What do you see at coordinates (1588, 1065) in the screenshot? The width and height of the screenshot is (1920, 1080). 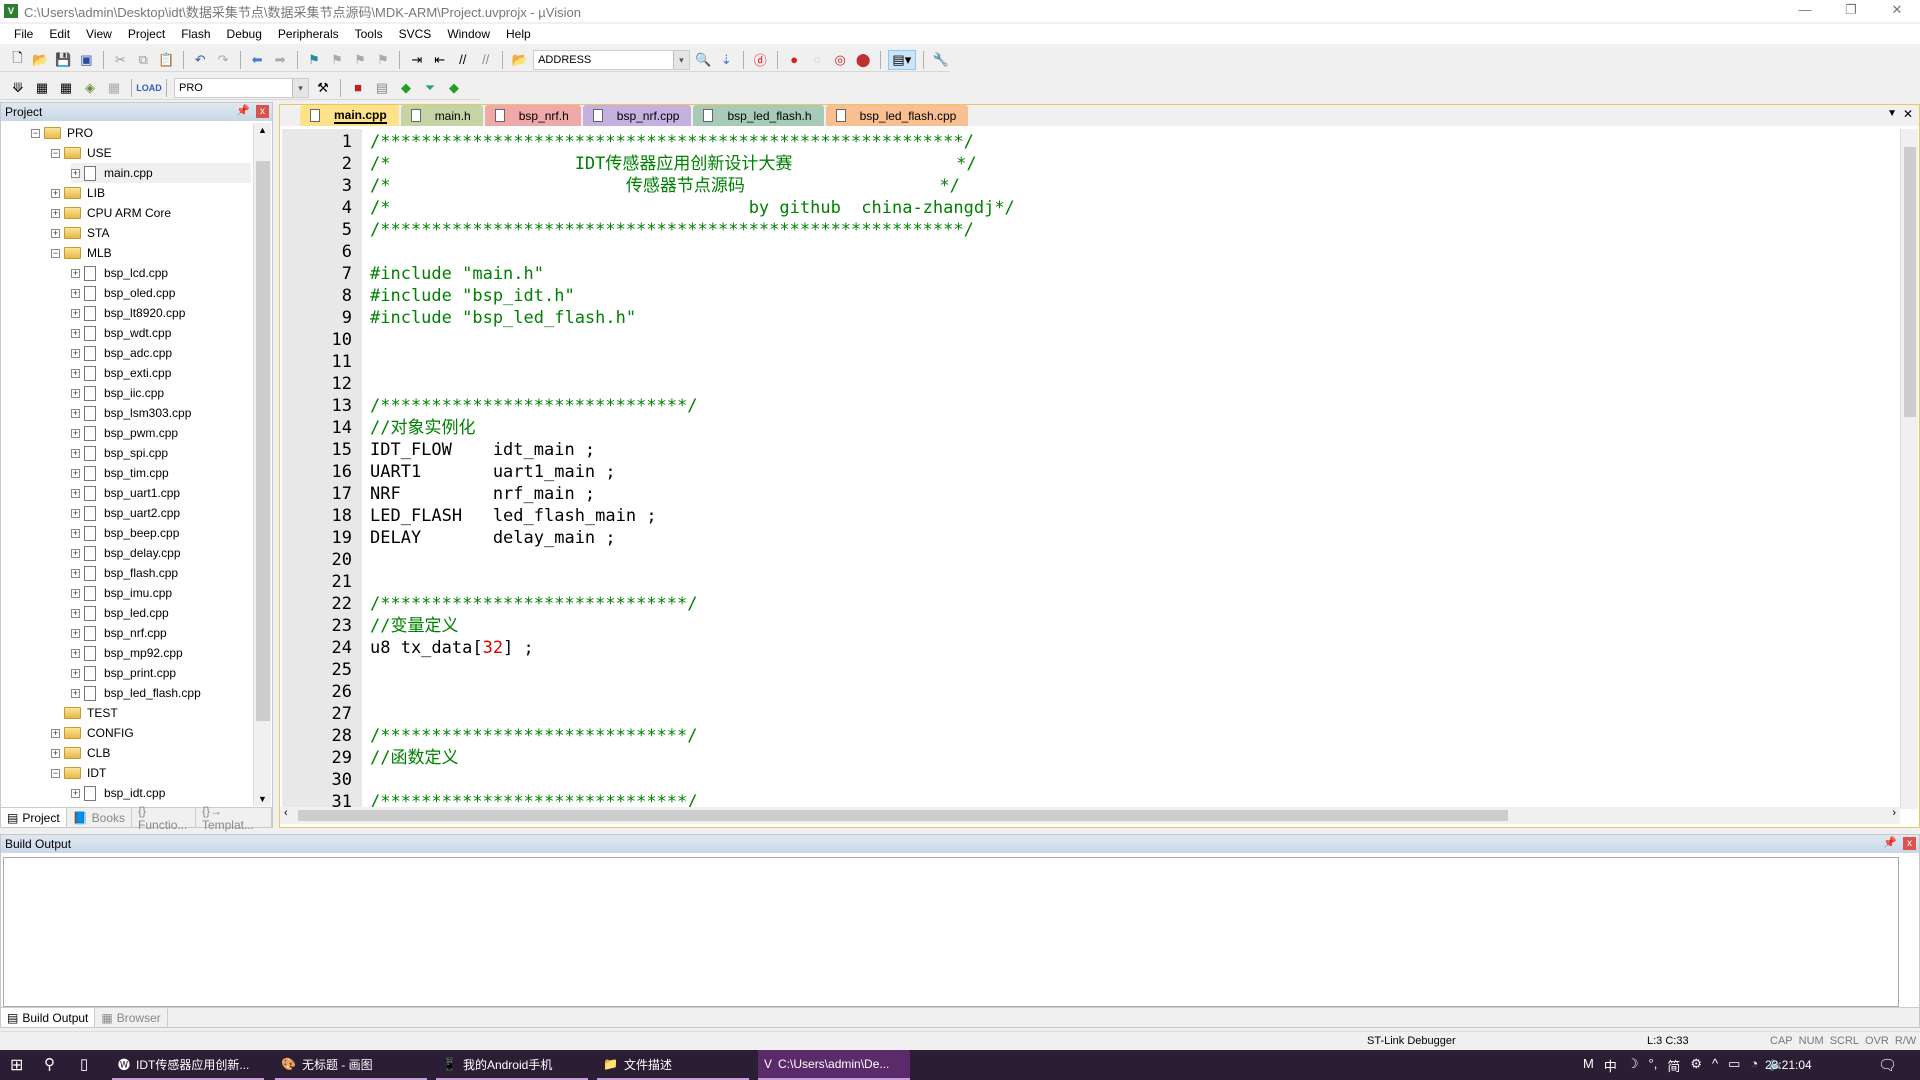 I see `tray-icon: M` at bounding box center [1588, 1065].